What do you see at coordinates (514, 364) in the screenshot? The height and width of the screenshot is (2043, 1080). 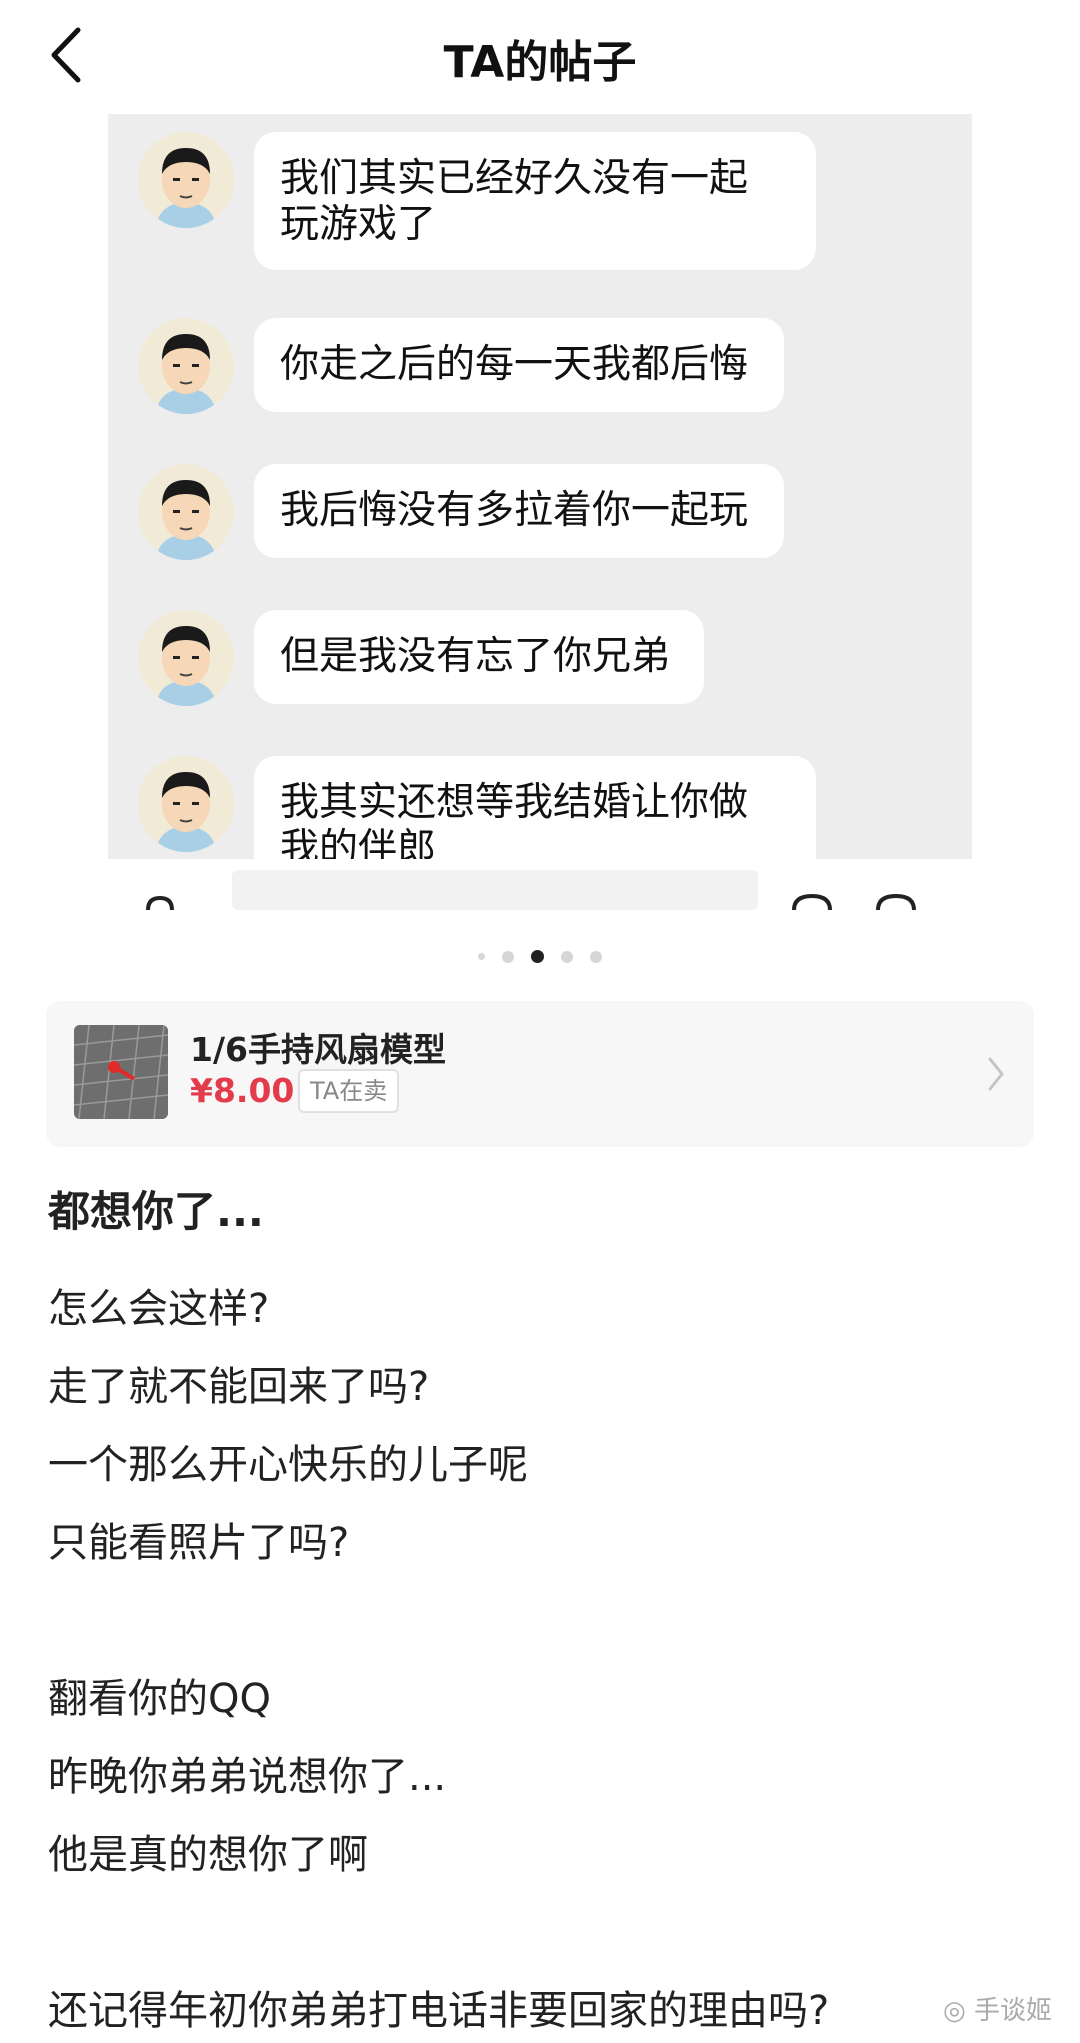 I see `chat-text: 你走之后的每一天我都后悔` at bounding box center [514, 364].